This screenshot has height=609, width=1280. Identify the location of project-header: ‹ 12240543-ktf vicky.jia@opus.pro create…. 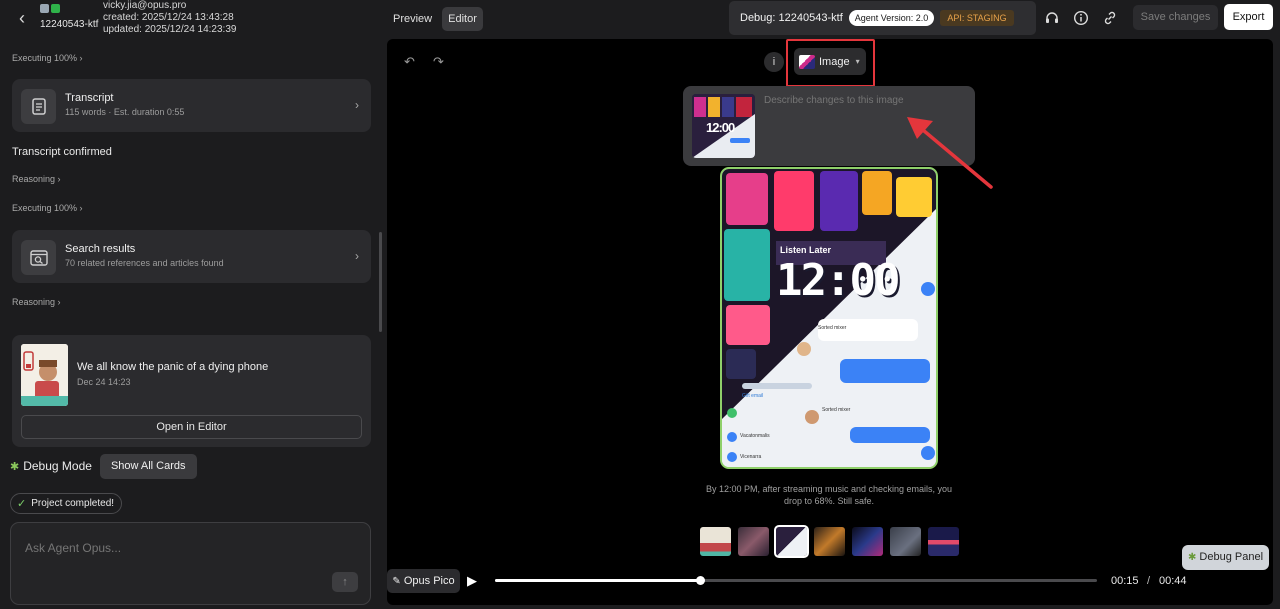
(191, 20).